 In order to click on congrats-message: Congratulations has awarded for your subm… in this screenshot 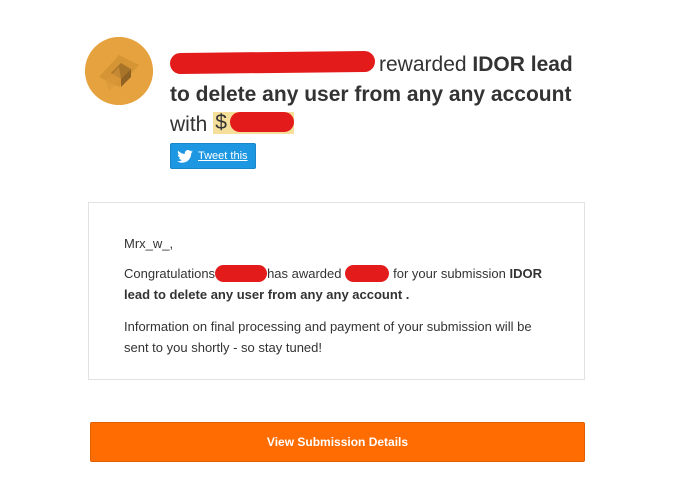, I will do `click(339, 284)`.